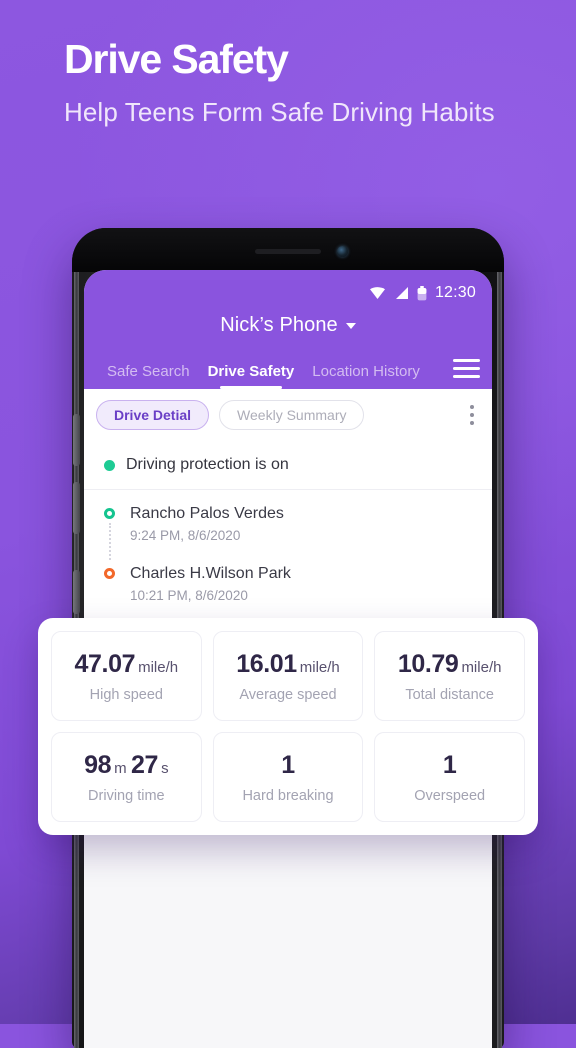 The height and width of the screenshot is (1048, 576). I want to click on stat-unit-minutes: m, so click(120, 768).